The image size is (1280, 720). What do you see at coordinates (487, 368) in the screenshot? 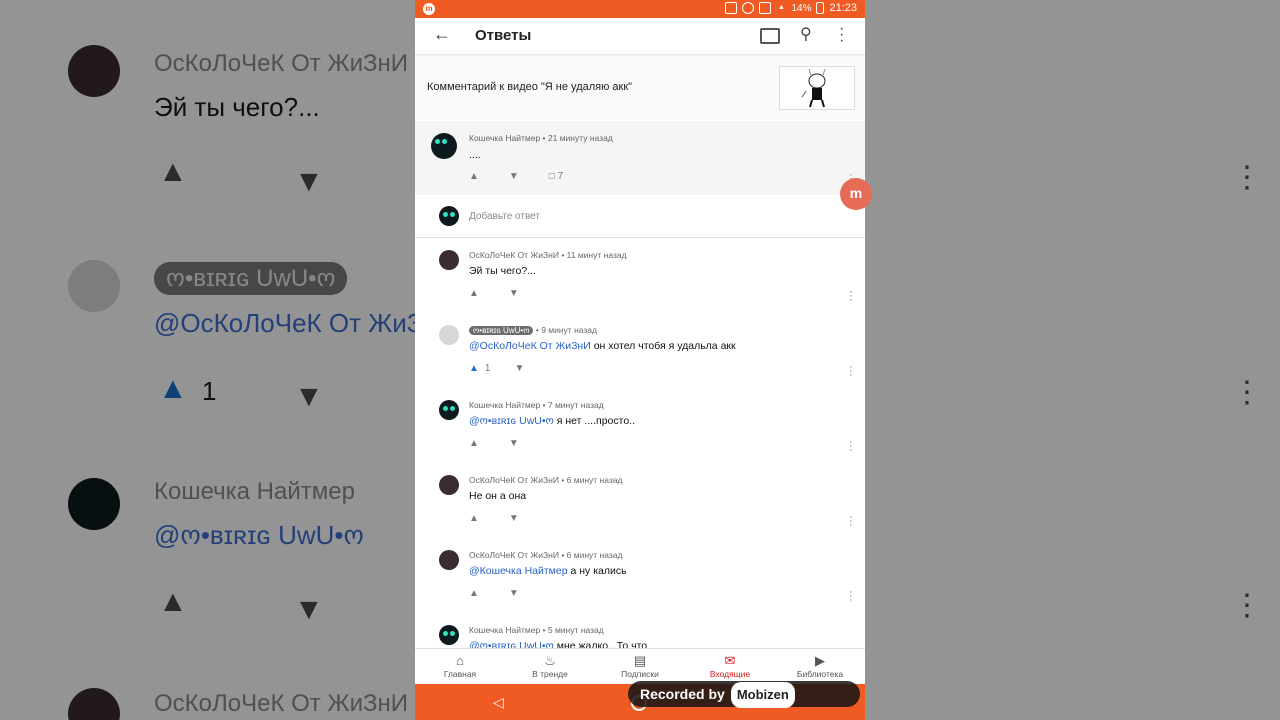
I see `like-count: 1` at bounding box center [487, 368].